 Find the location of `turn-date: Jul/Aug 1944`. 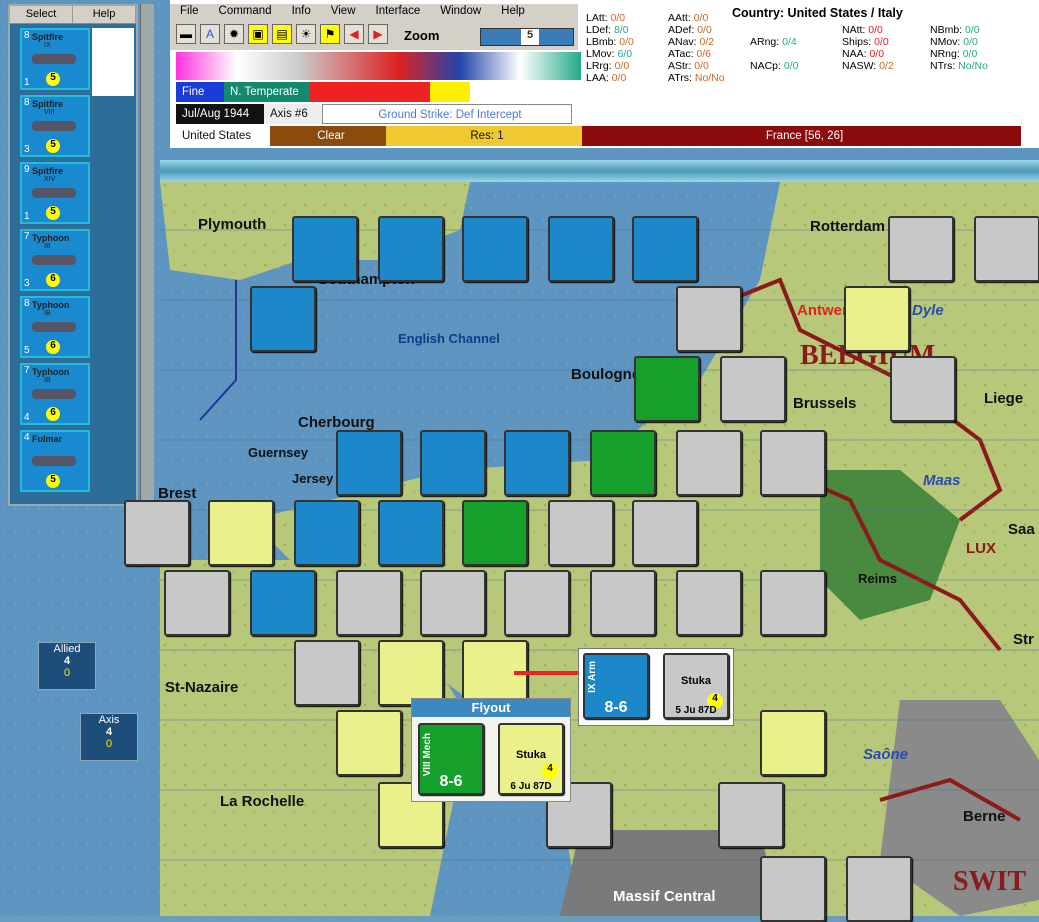

turn-date: Jul/Aug 1944 is located at coordinates (220, 114).